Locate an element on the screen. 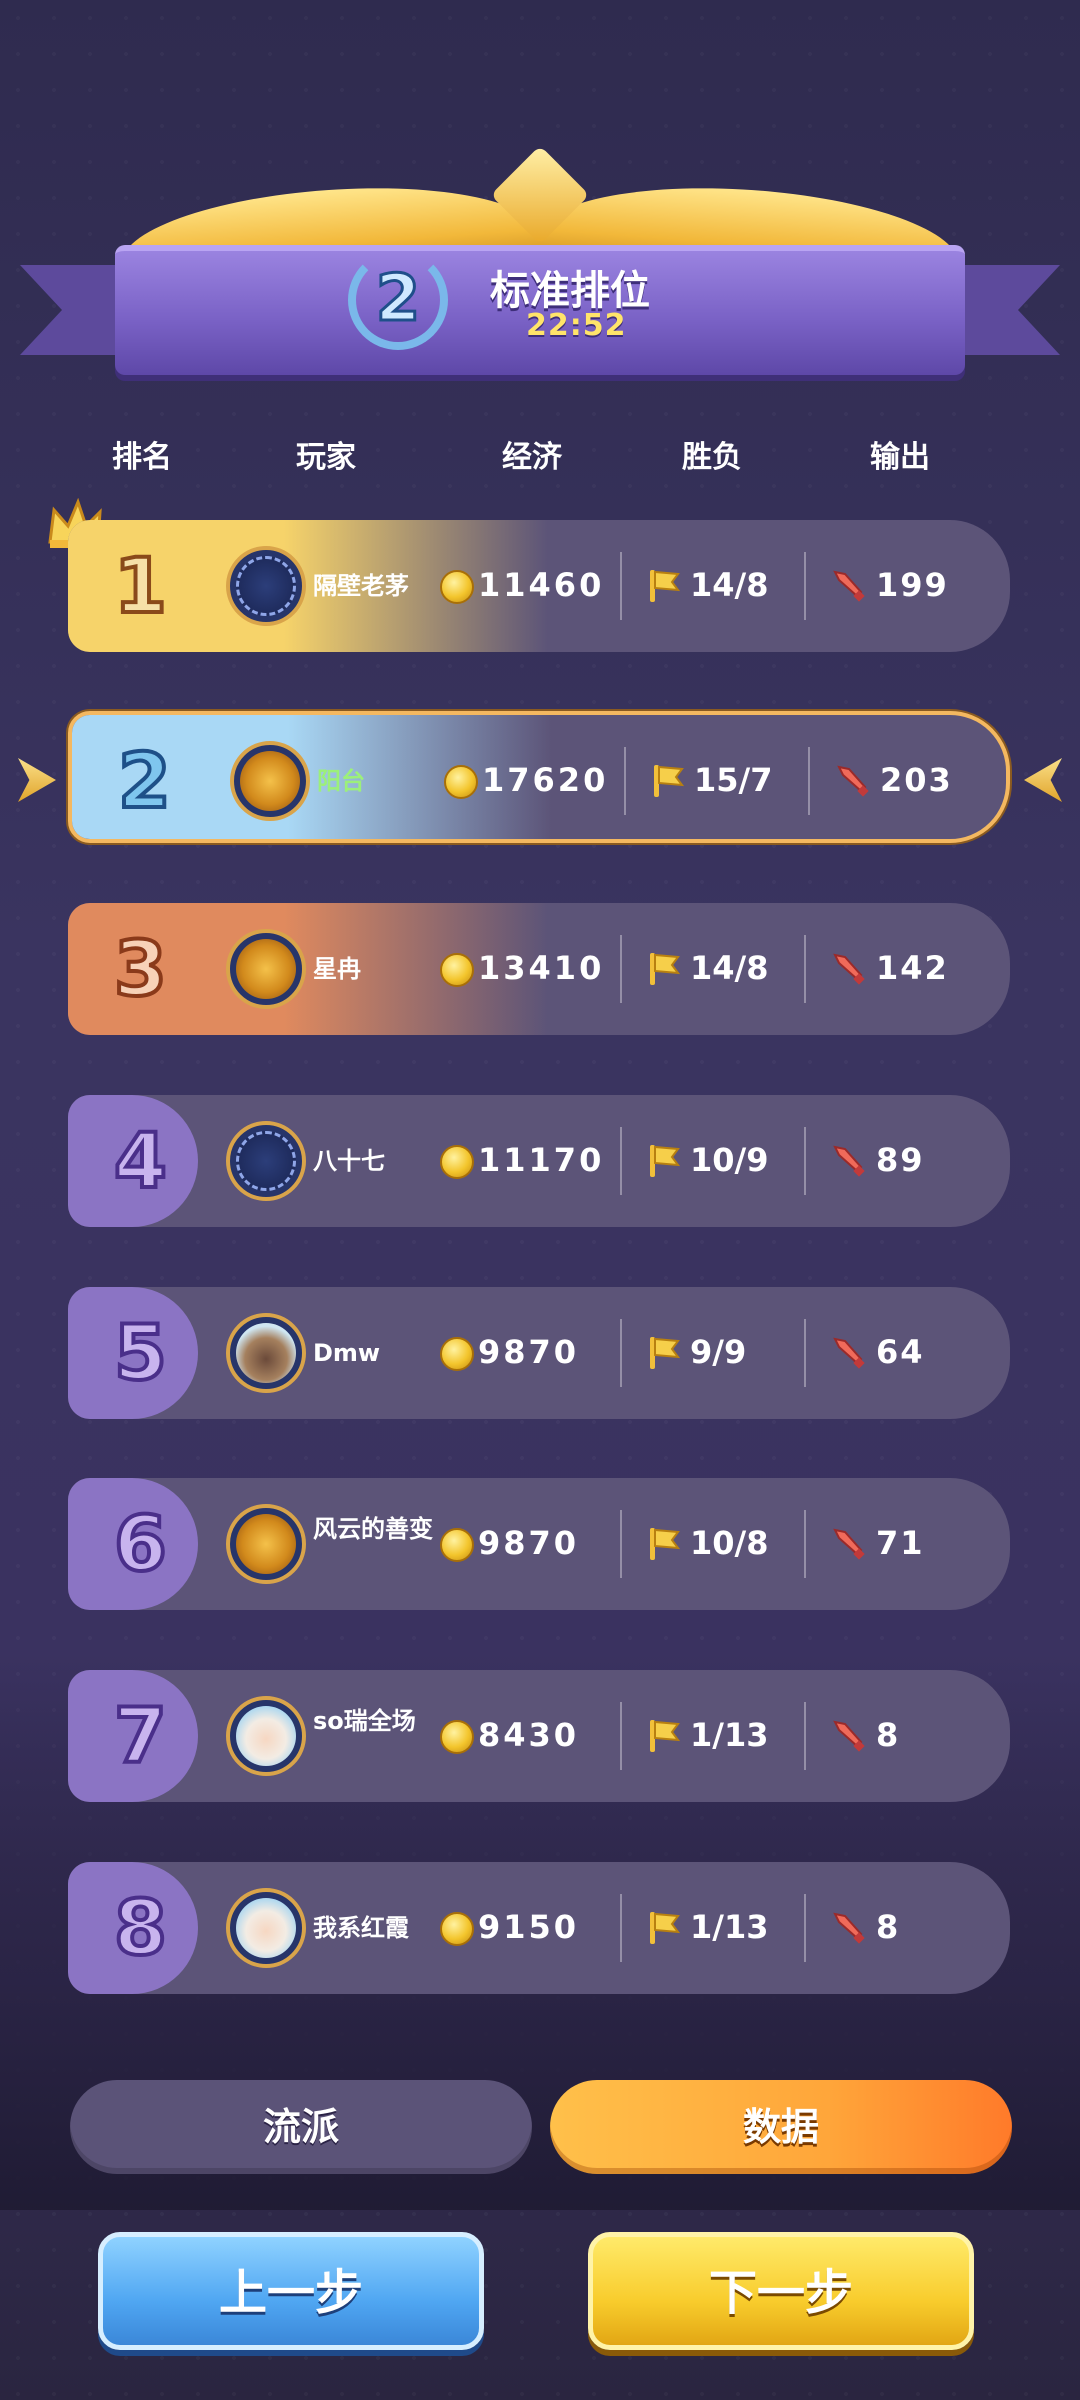 This screenshot has height=2400, width=1080. player-name: so瑞全场 is located at coordinates (364, 1721).